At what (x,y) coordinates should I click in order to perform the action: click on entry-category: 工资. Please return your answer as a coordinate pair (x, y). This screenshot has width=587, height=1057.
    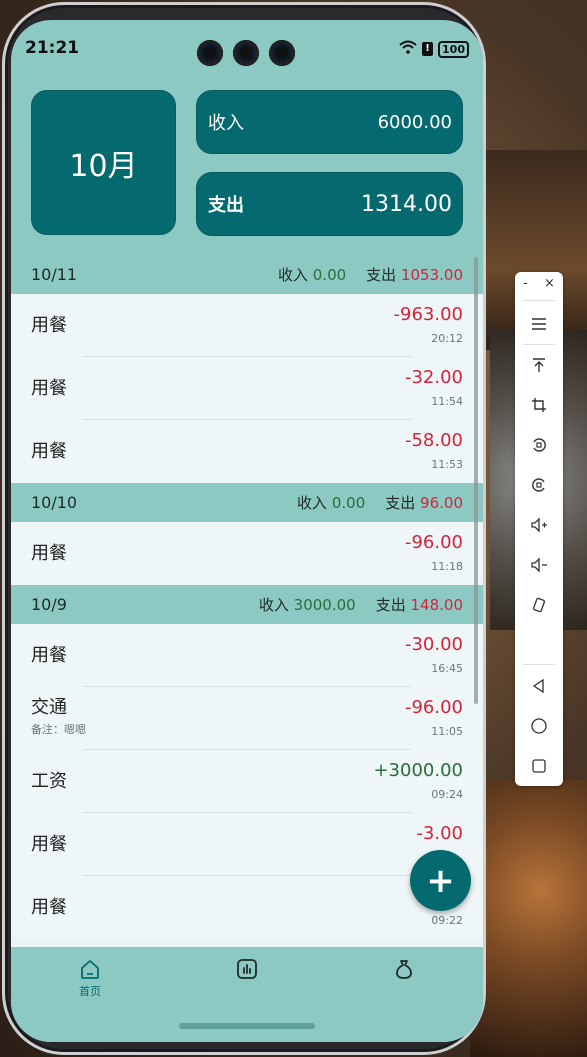
    Looking at the image, I should click on (49, 781).